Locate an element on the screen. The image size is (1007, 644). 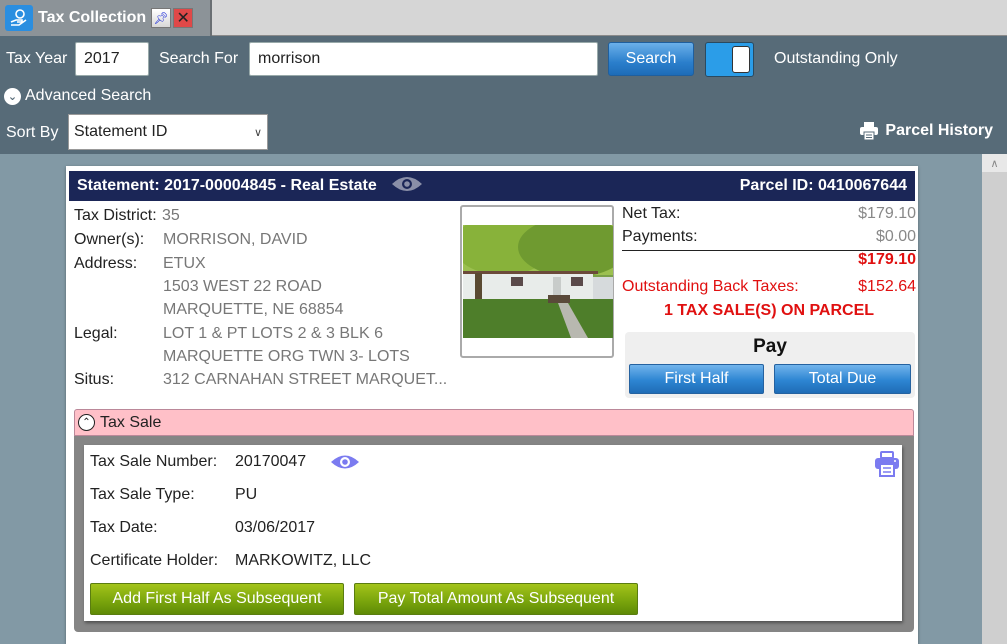
tab-tax-collection: Tax Collection 📌︎ ✕ is located at coordinates (106, 18).